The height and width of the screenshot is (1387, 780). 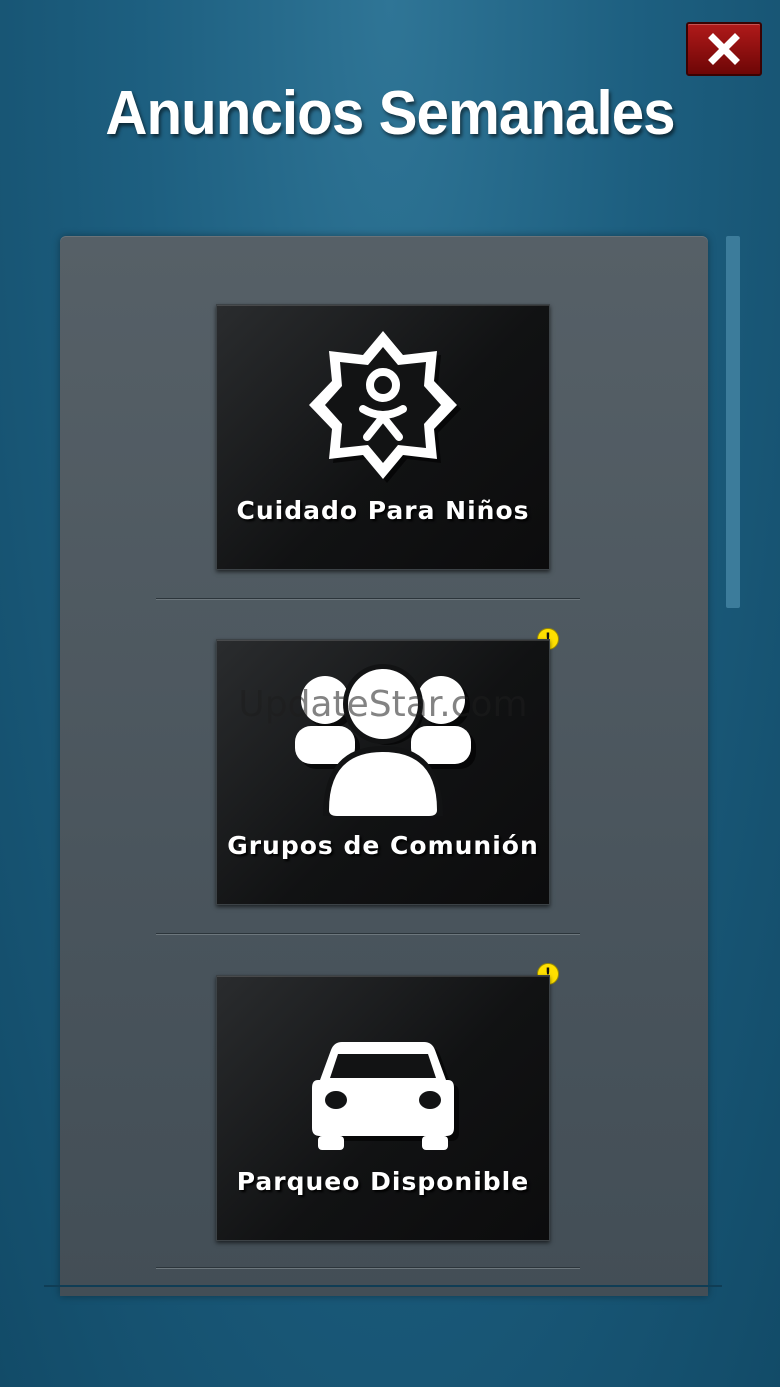 I want to click on tile-communion-groups: UpdateStar.com Grupos de Comunión, so click(x=383, y=772).